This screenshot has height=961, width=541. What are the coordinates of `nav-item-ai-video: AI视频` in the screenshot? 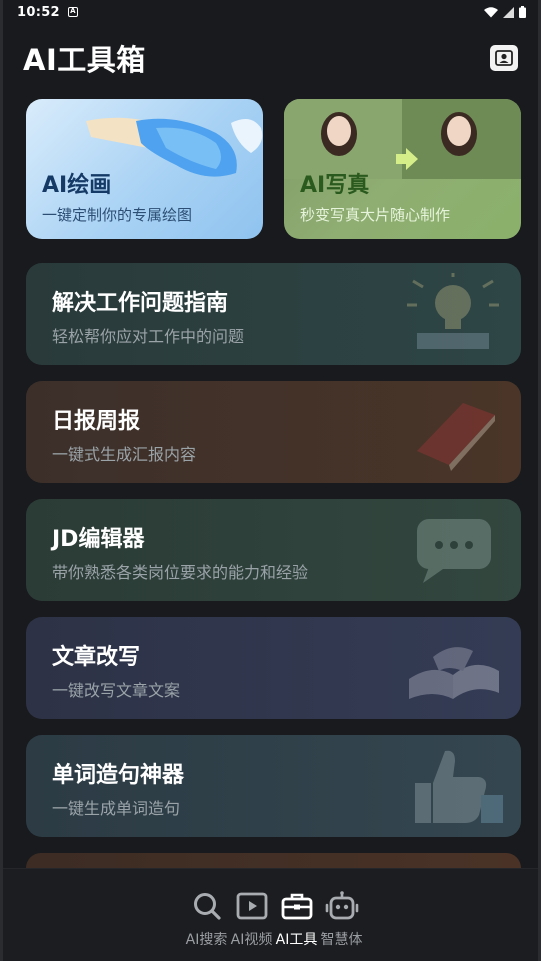 It's located at (251, 919).